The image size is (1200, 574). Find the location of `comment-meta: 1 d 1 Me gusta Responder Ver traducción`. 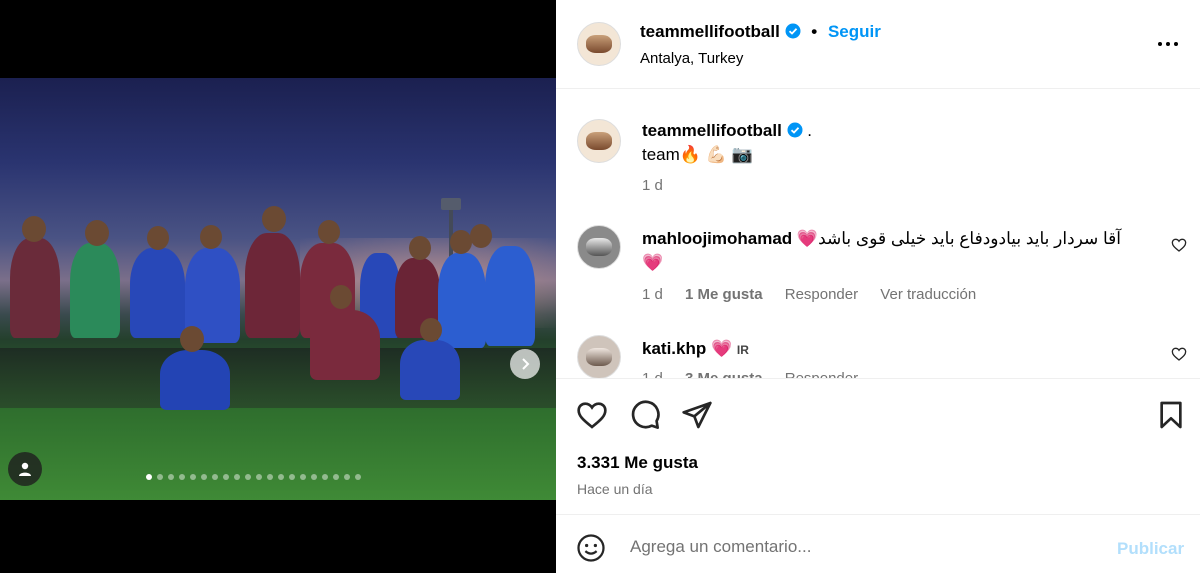

comment-meta: 1 d 1 Me gusta Responder Ver traducción is located at coordinates (818, 294).